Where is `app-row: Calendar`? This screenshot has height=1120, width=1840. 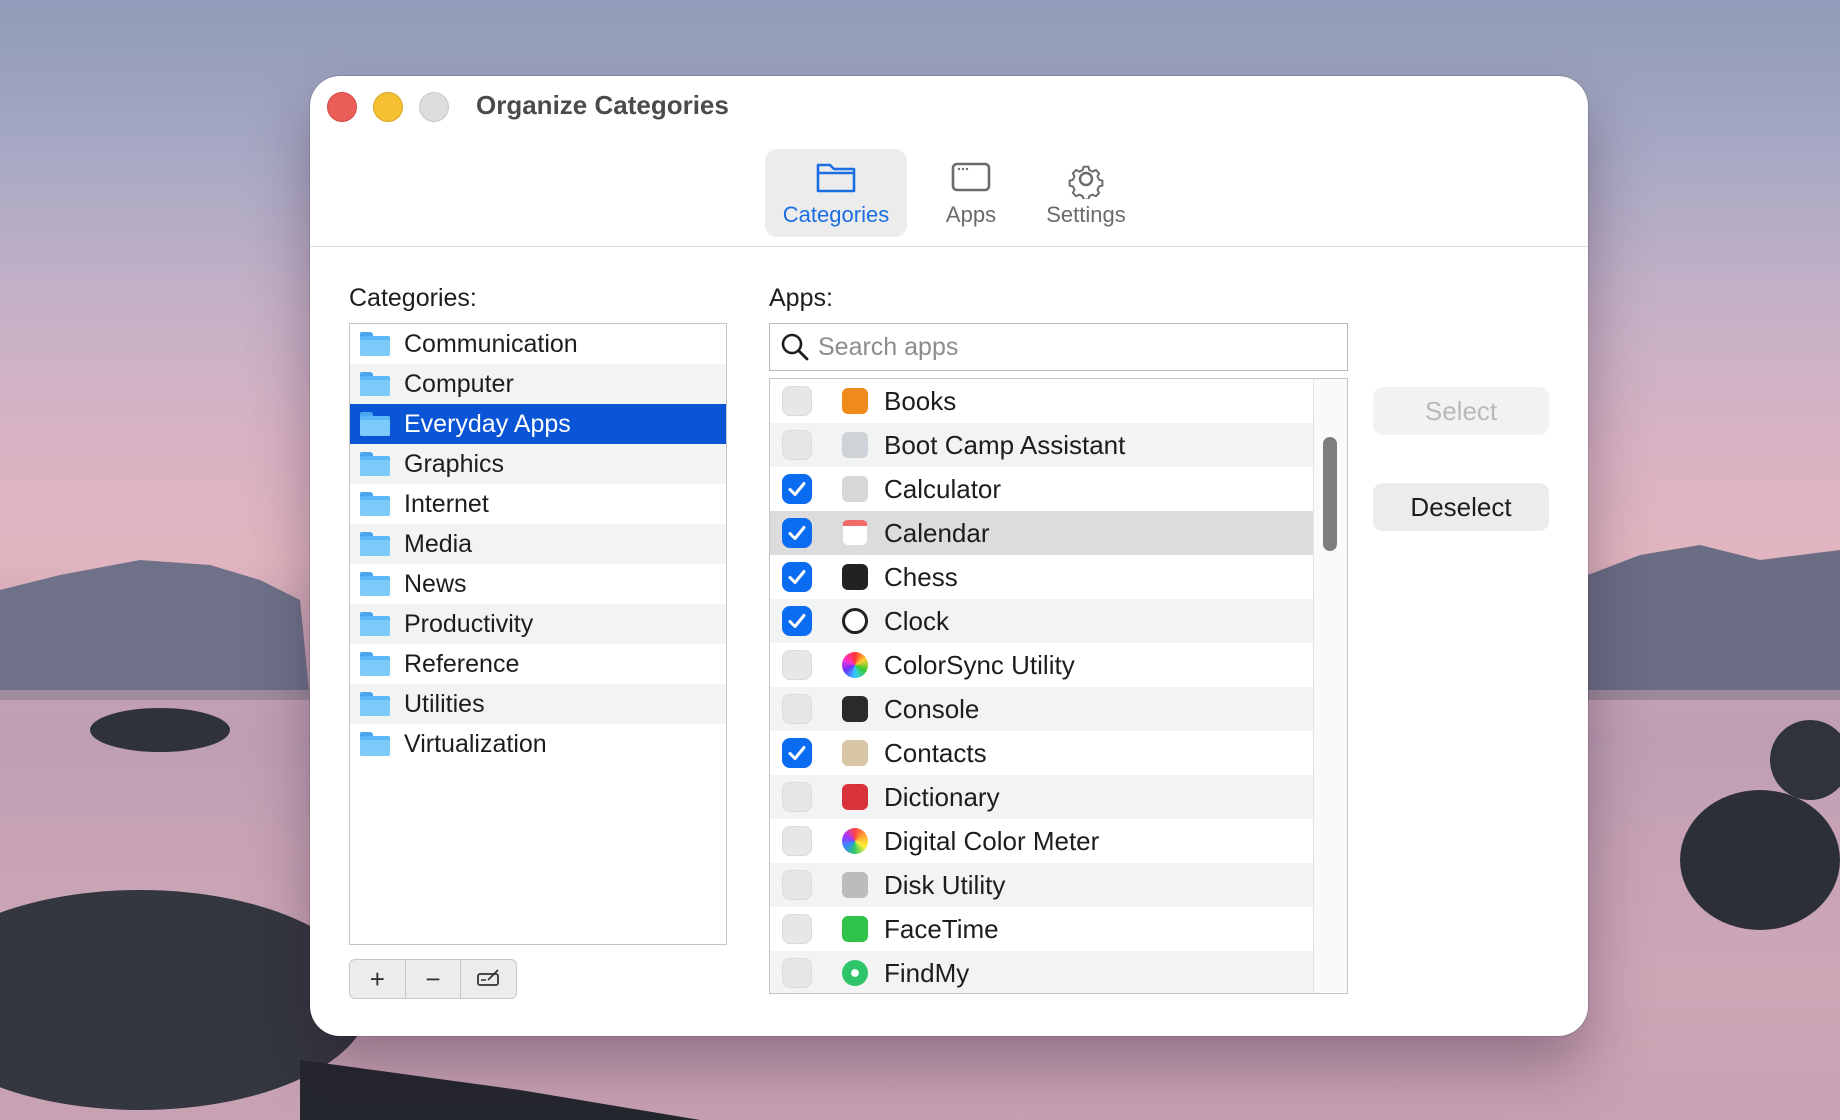 app-row: Calendar is located at coordinates (1042, 533).